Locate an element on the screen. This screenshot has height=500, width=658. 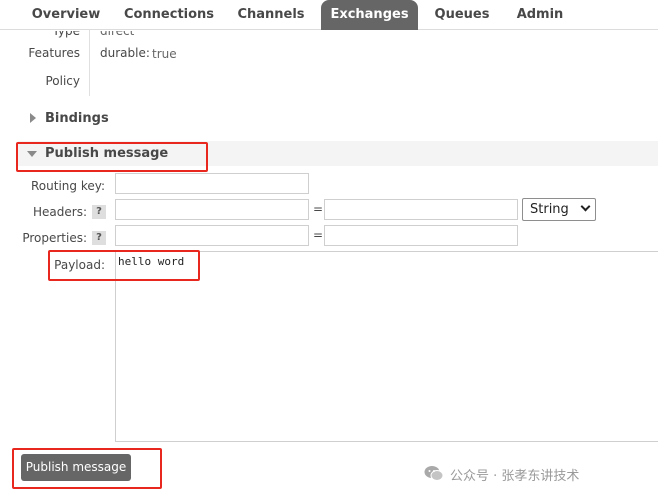
header-type-select: String is located at coordinates (559, 209).